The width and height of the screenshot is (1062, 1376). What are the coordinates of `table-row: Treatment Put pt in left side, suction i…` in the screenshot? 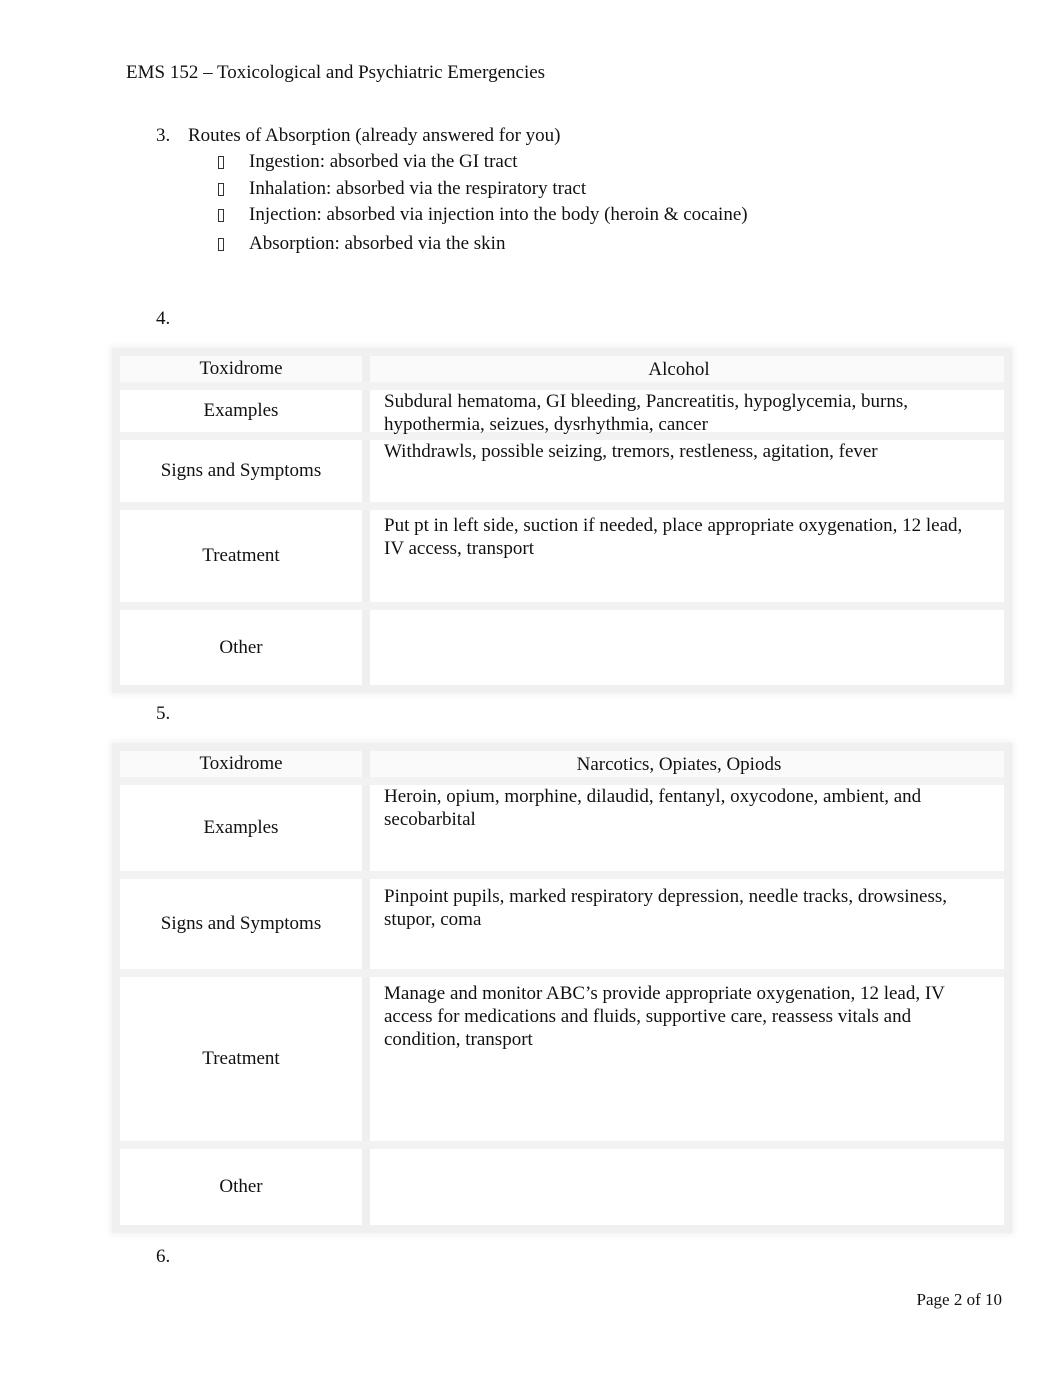 It's located at (562, 560).